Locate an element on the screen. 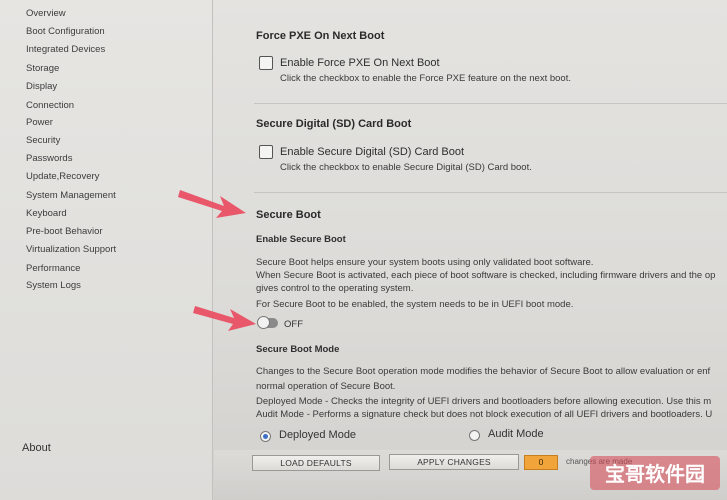 The width and height of the screenshot is (727, 500). sidebar-item-passwords: Passwords is located at coordinates (49, 159).